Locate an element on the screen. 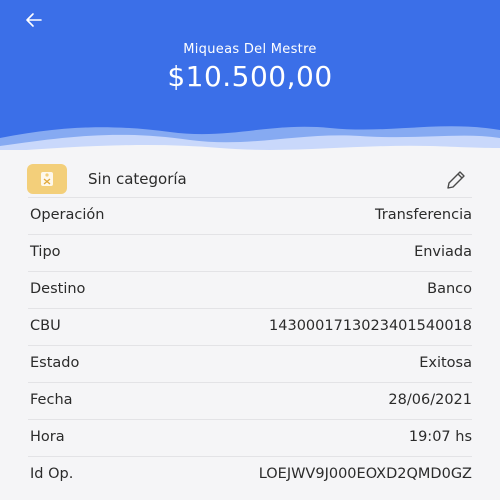 The image size is (500, 500). transaction-amount: $10.500,00 is located at coordinates (250, 76).